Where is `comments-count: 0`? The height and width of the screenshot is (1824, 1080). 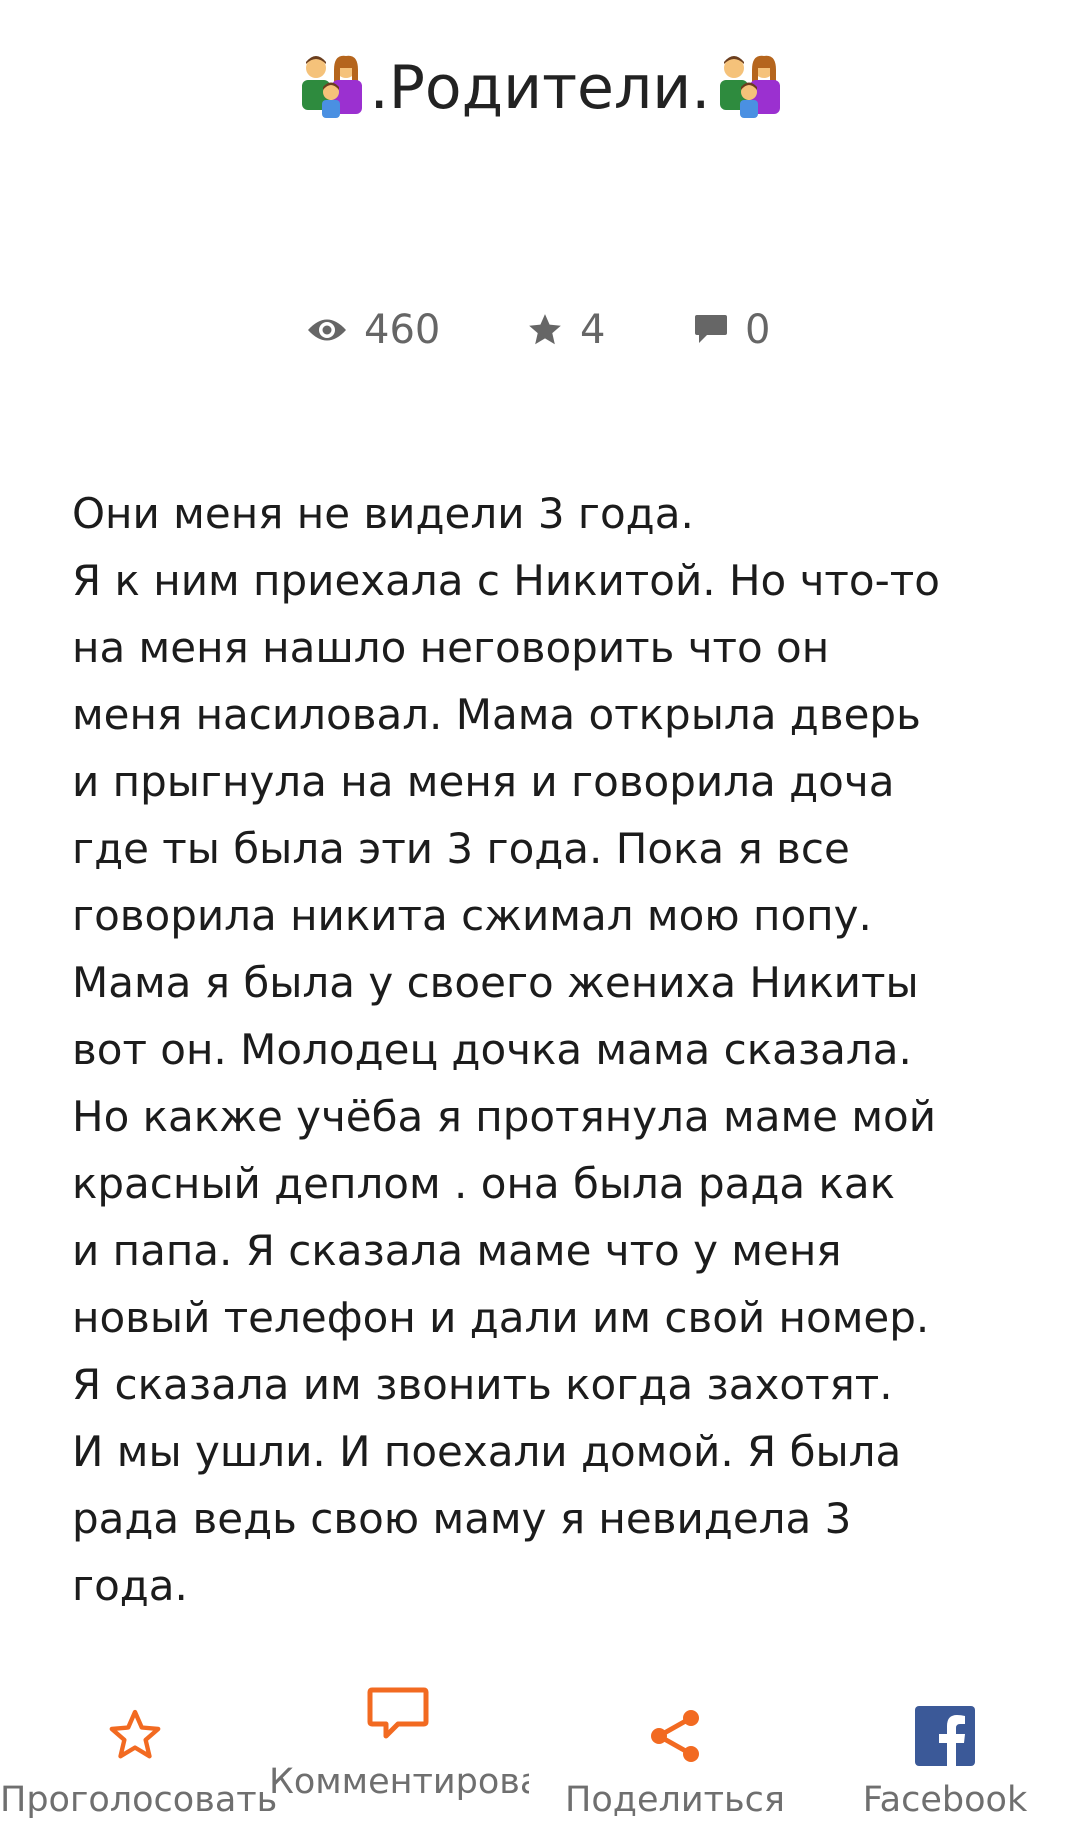 comments-count: 0 is located at coordinates (758, 330).